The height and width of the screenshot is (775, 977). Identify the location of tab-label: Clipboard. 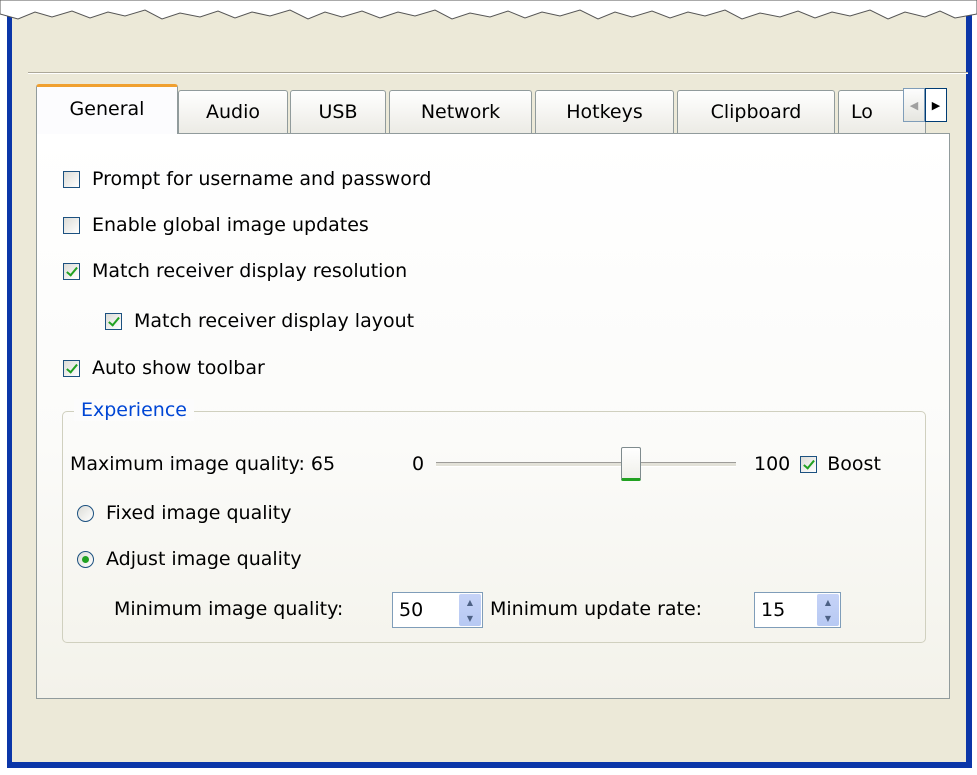
(756, 112).